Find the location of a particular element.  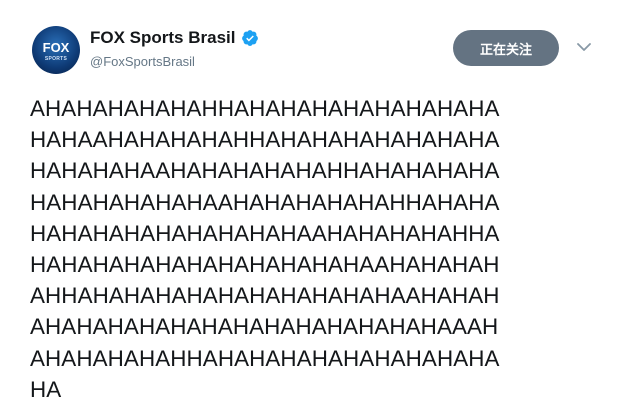

avatar: FOX SPORTS is located at coordinates (56, 50).